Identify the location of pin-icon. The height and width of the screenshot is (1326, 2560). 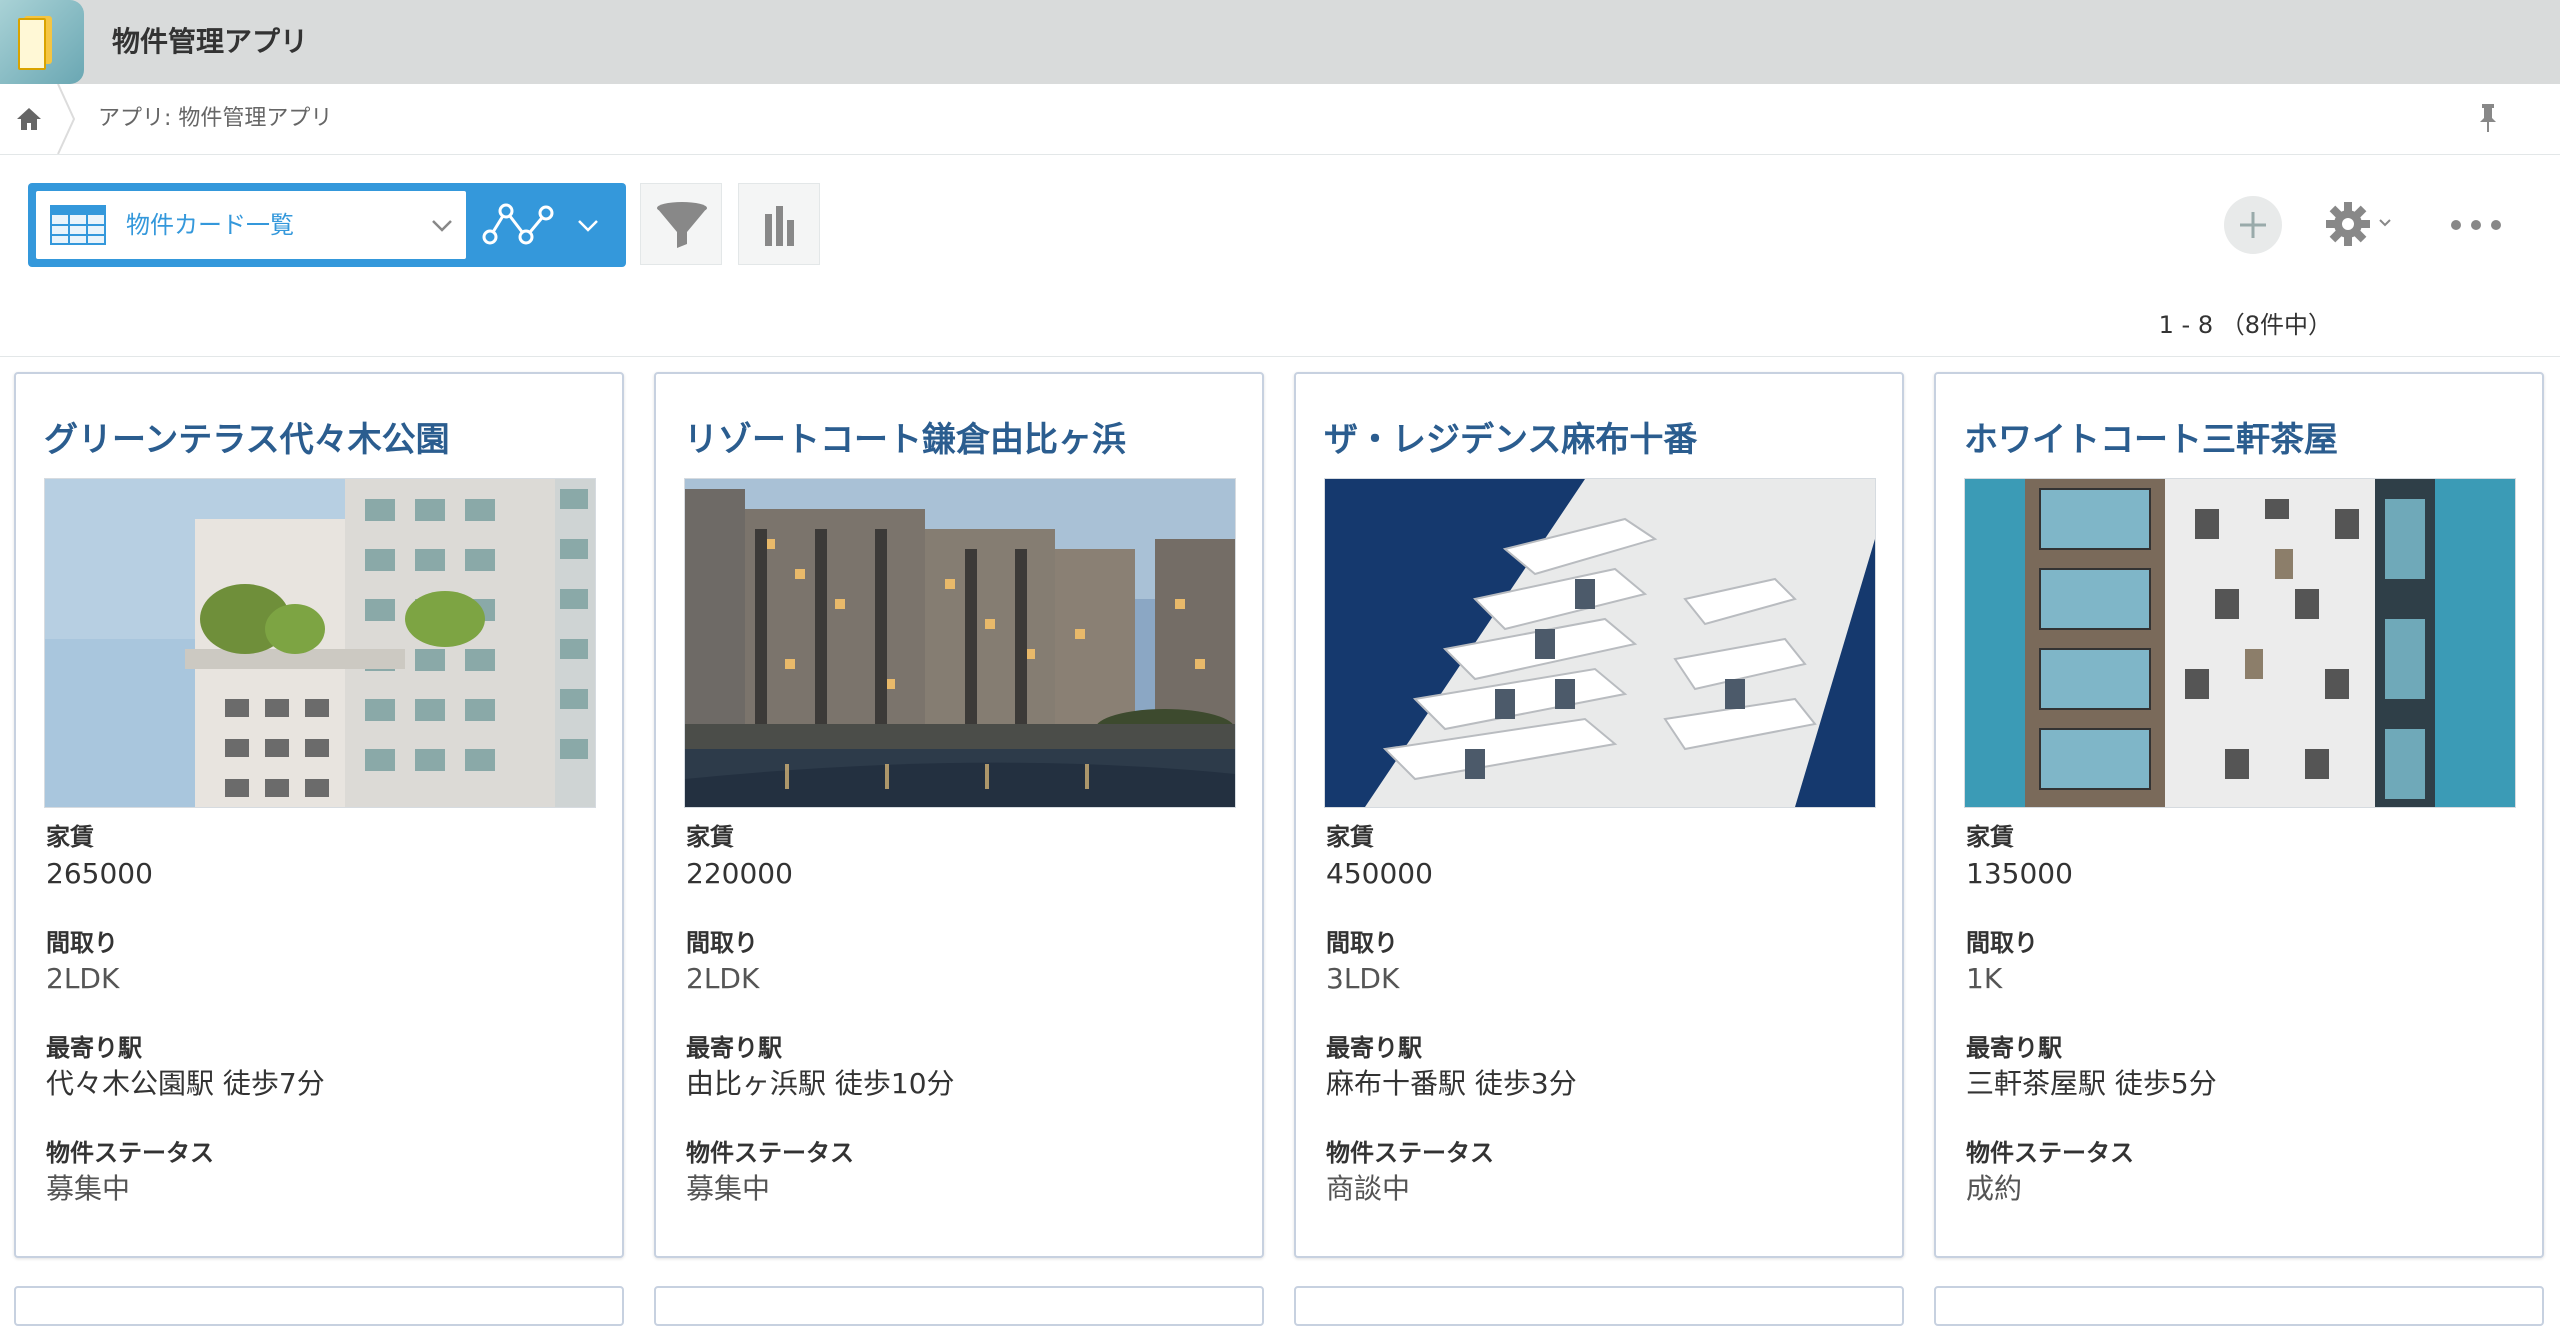
(2488, 118).